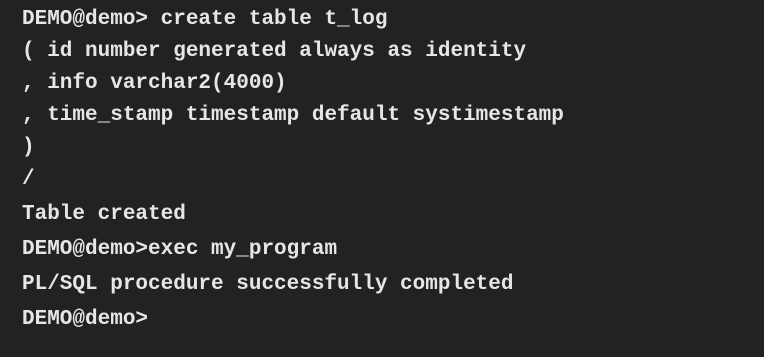  I want to click on terminal-line-info-column: , info varchar2(4000), so click(154, 83).